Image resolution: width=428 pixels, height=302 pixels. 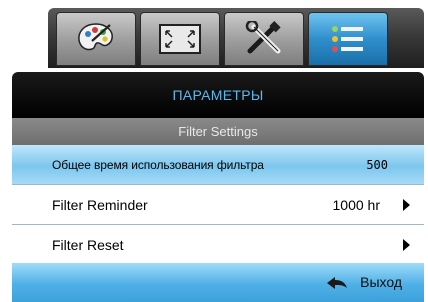 What do you see at coordinates (218, 205) in the screenshot?
I see `row-filter-reminder: Filter Reminder 1000 hr` at bounding box center [218, 205].